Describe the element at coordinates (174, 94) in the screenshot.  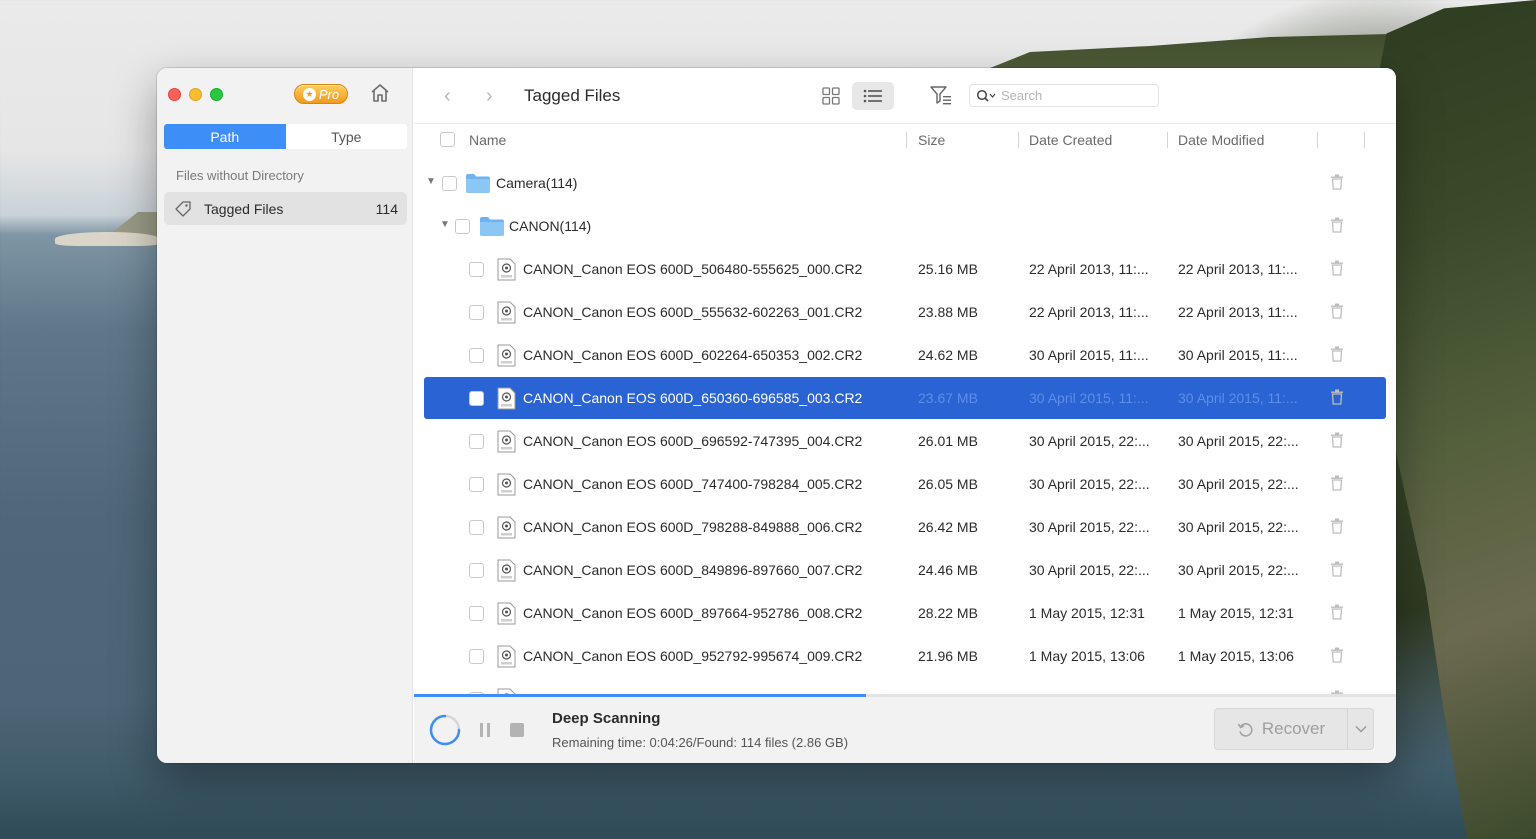
I see `close-window-button` at that location.